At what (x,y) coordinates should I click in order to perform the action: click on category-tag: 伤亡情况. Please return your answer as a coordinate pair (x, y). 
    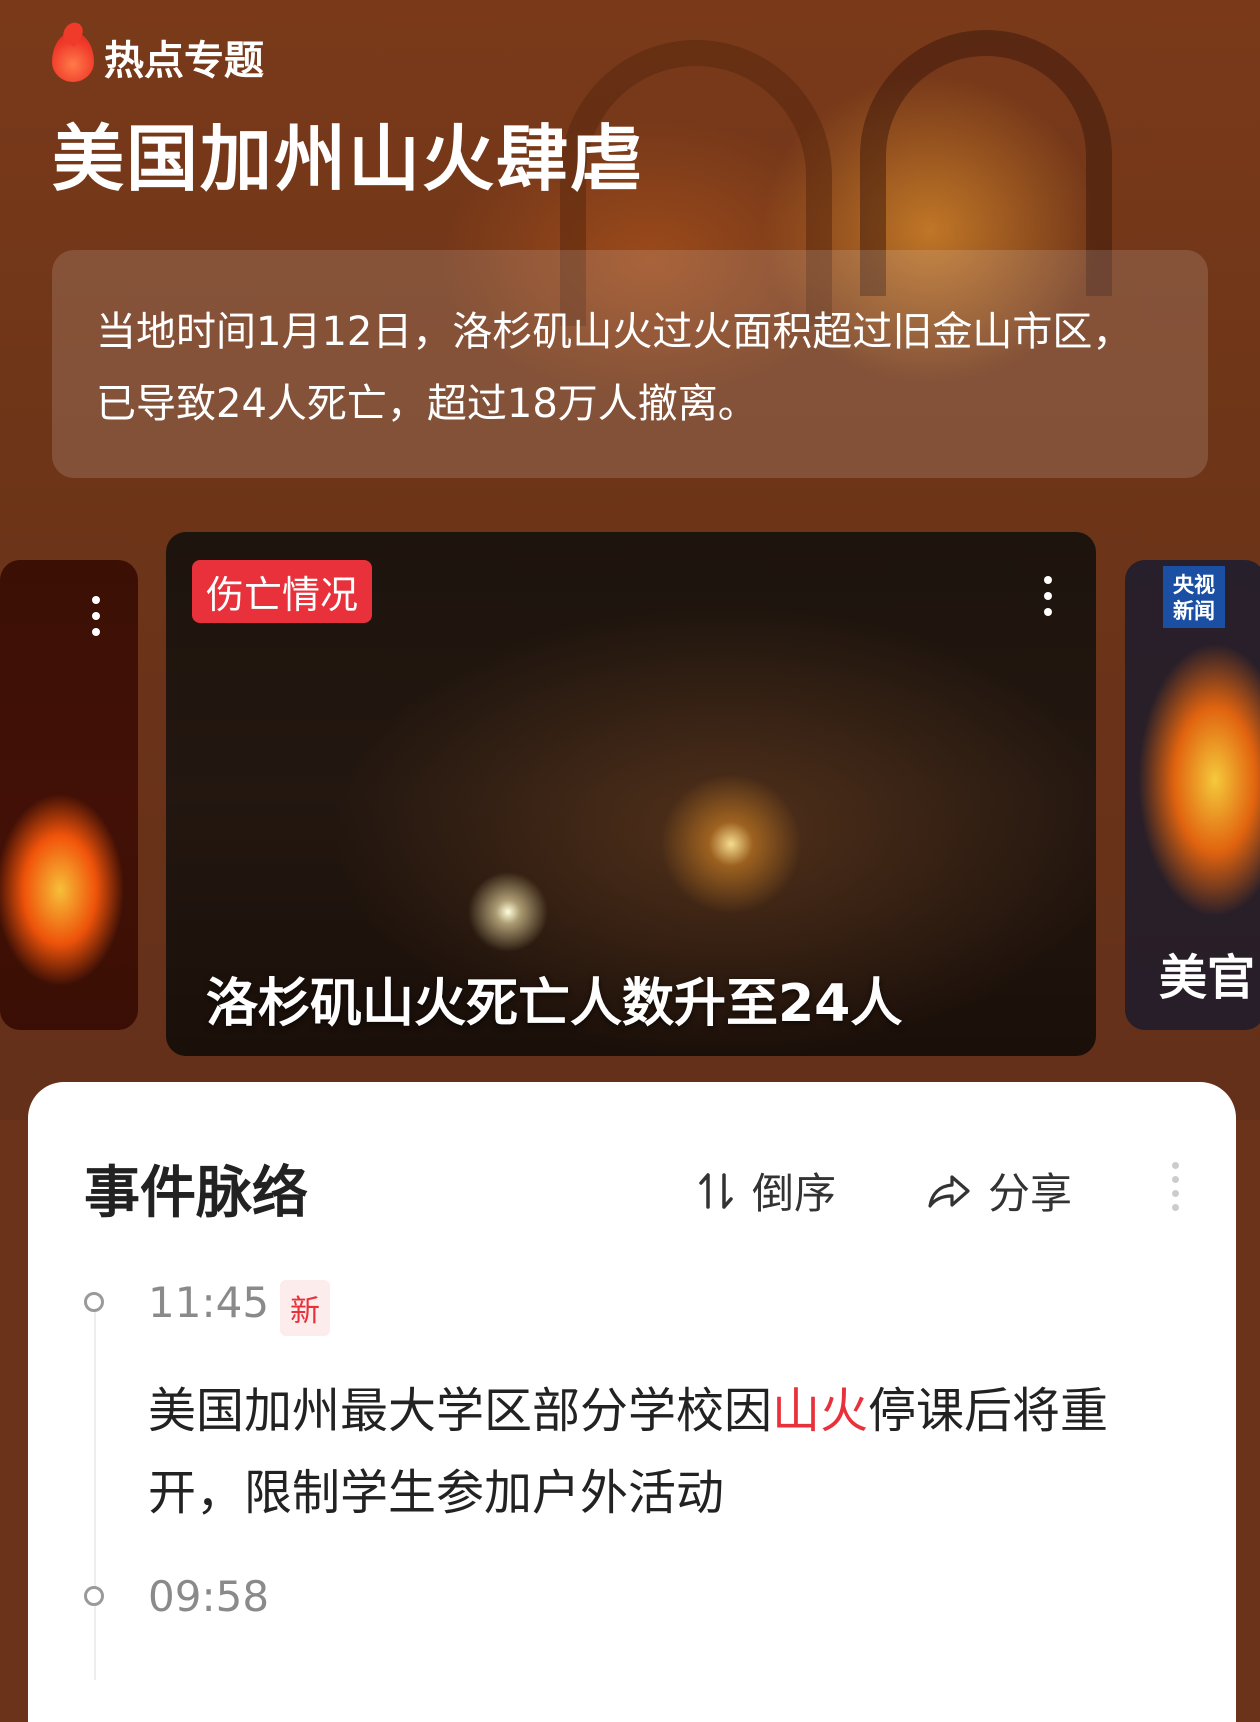
    Looking at the image, I should click on (282, 591).